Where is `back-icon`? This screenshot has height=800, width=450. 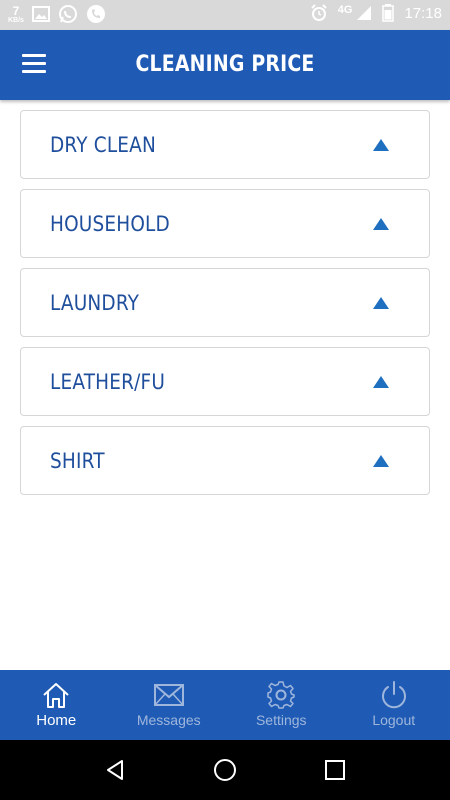
back-icon is located at coordinates (115, 770).